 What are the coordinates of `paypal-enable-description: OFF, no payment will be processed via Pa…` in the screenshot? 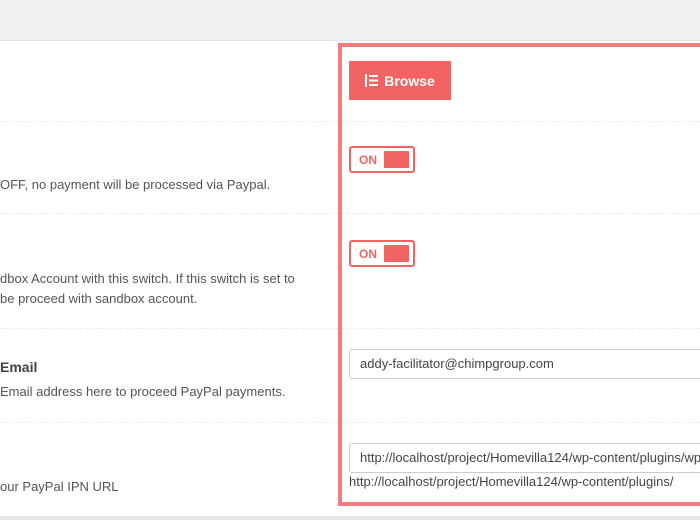 It's located at (135, 184).